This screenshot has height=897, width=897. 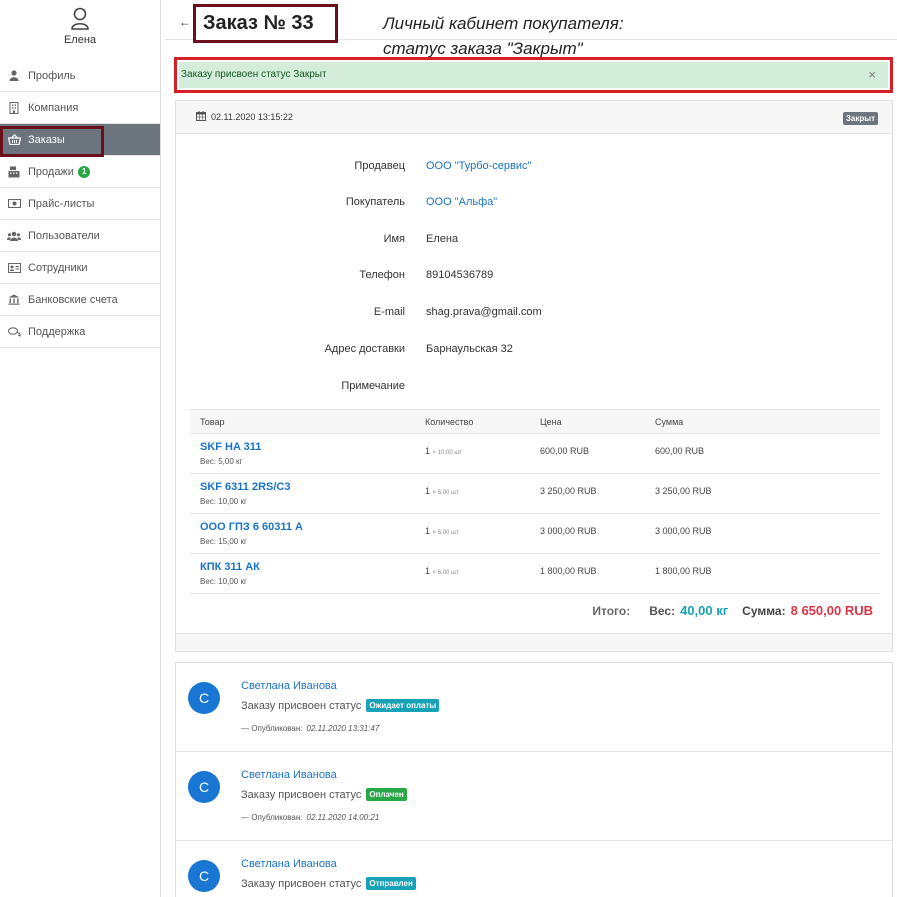 I want to click on product-link: КПК 311 АК, so click(x=230, y=567).